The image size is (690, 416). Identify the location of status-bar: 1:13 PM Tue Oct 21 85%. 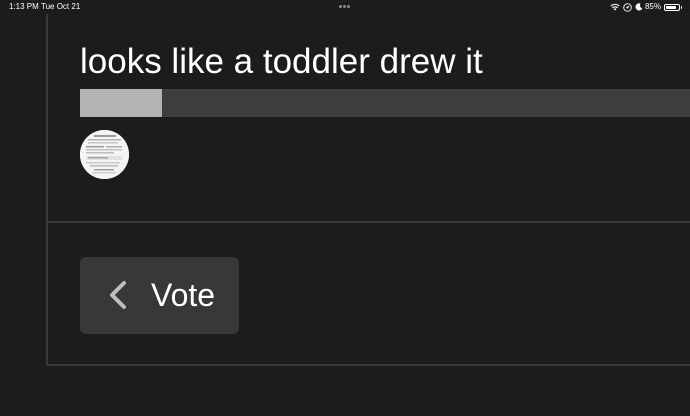
(345, 7).